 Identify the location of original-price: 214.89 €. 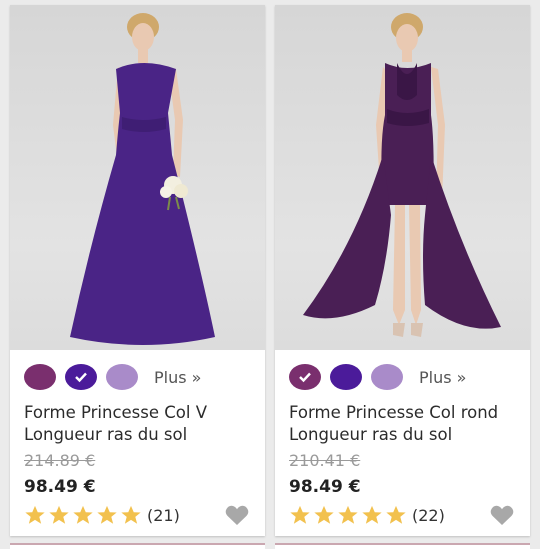
(60, 460).